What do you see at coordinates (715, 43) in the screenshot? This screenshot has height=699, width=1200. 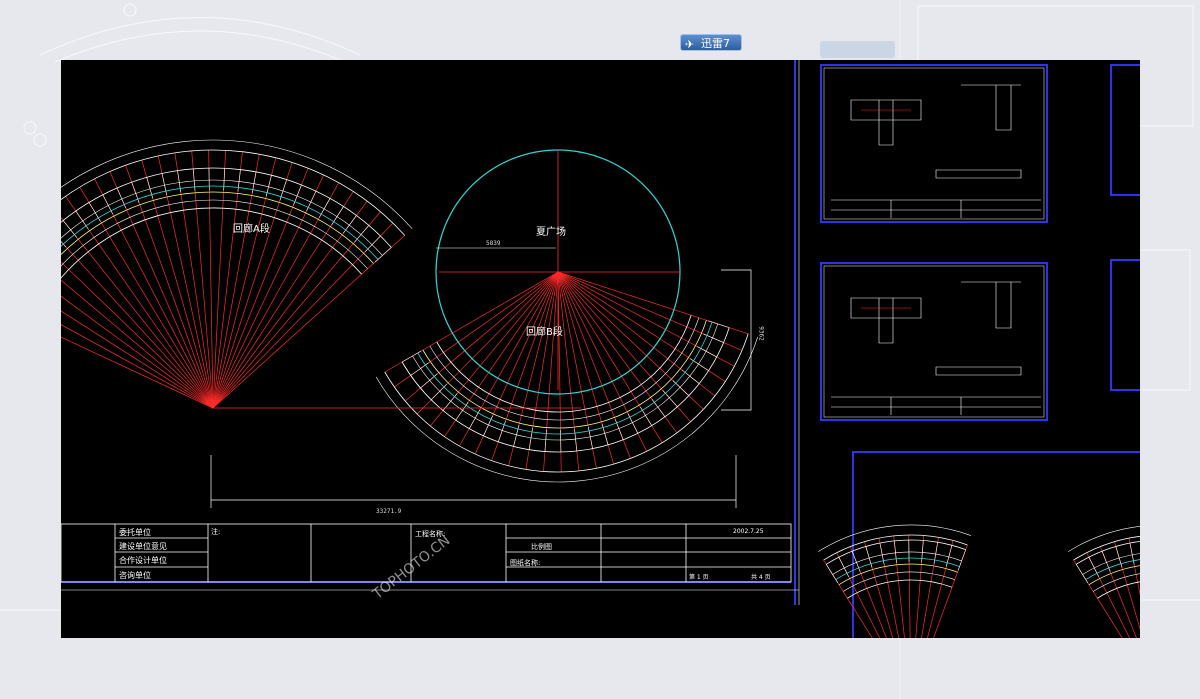 I see `badge-label: 迅雷7` at bounding box center [715, 43].